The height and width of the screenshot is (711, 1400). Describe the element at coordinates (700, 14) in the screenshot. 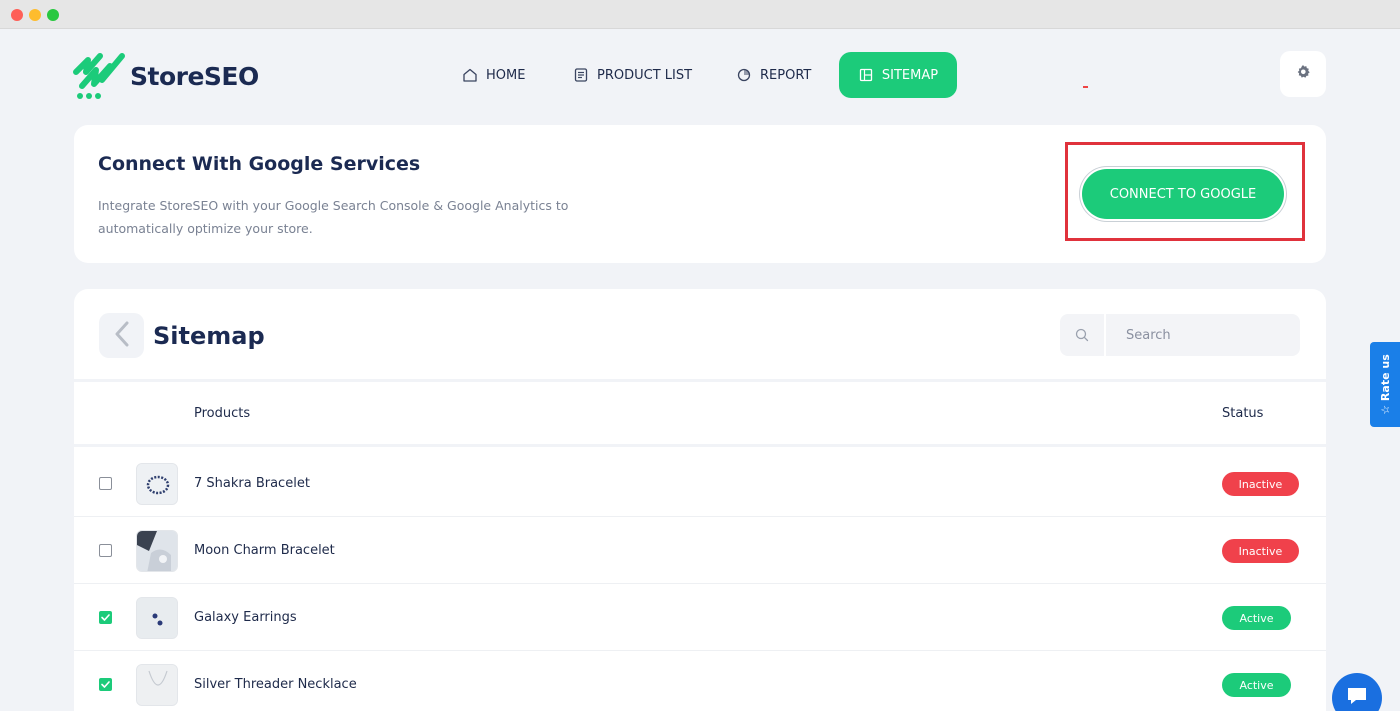

I see `window-titlebar` at that location.